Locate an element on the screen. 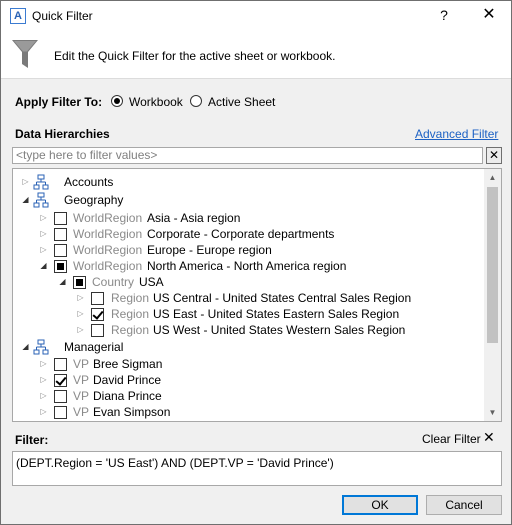 Image resolution: width=512 pixels, height=525 pixels. tree-row-europe: ▷ WorldRegion Europe - Europe region is located at coordinates (248, 250).